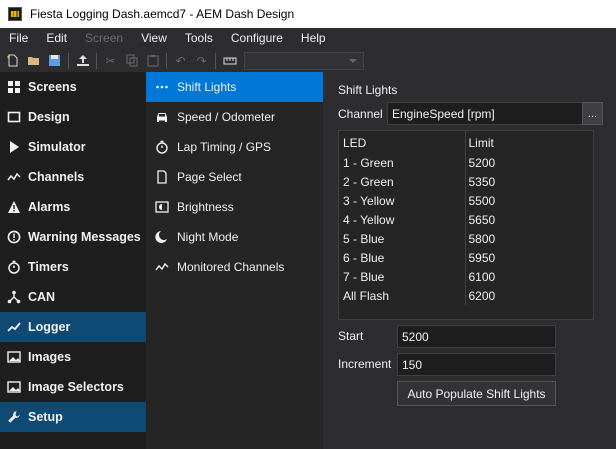 The height and width of the screenshot is (449, 616). What do you see at coordinates (73, 267) in the screenshot?
I see `nav-item-timers: Timers` at bounding box center [73, 267].